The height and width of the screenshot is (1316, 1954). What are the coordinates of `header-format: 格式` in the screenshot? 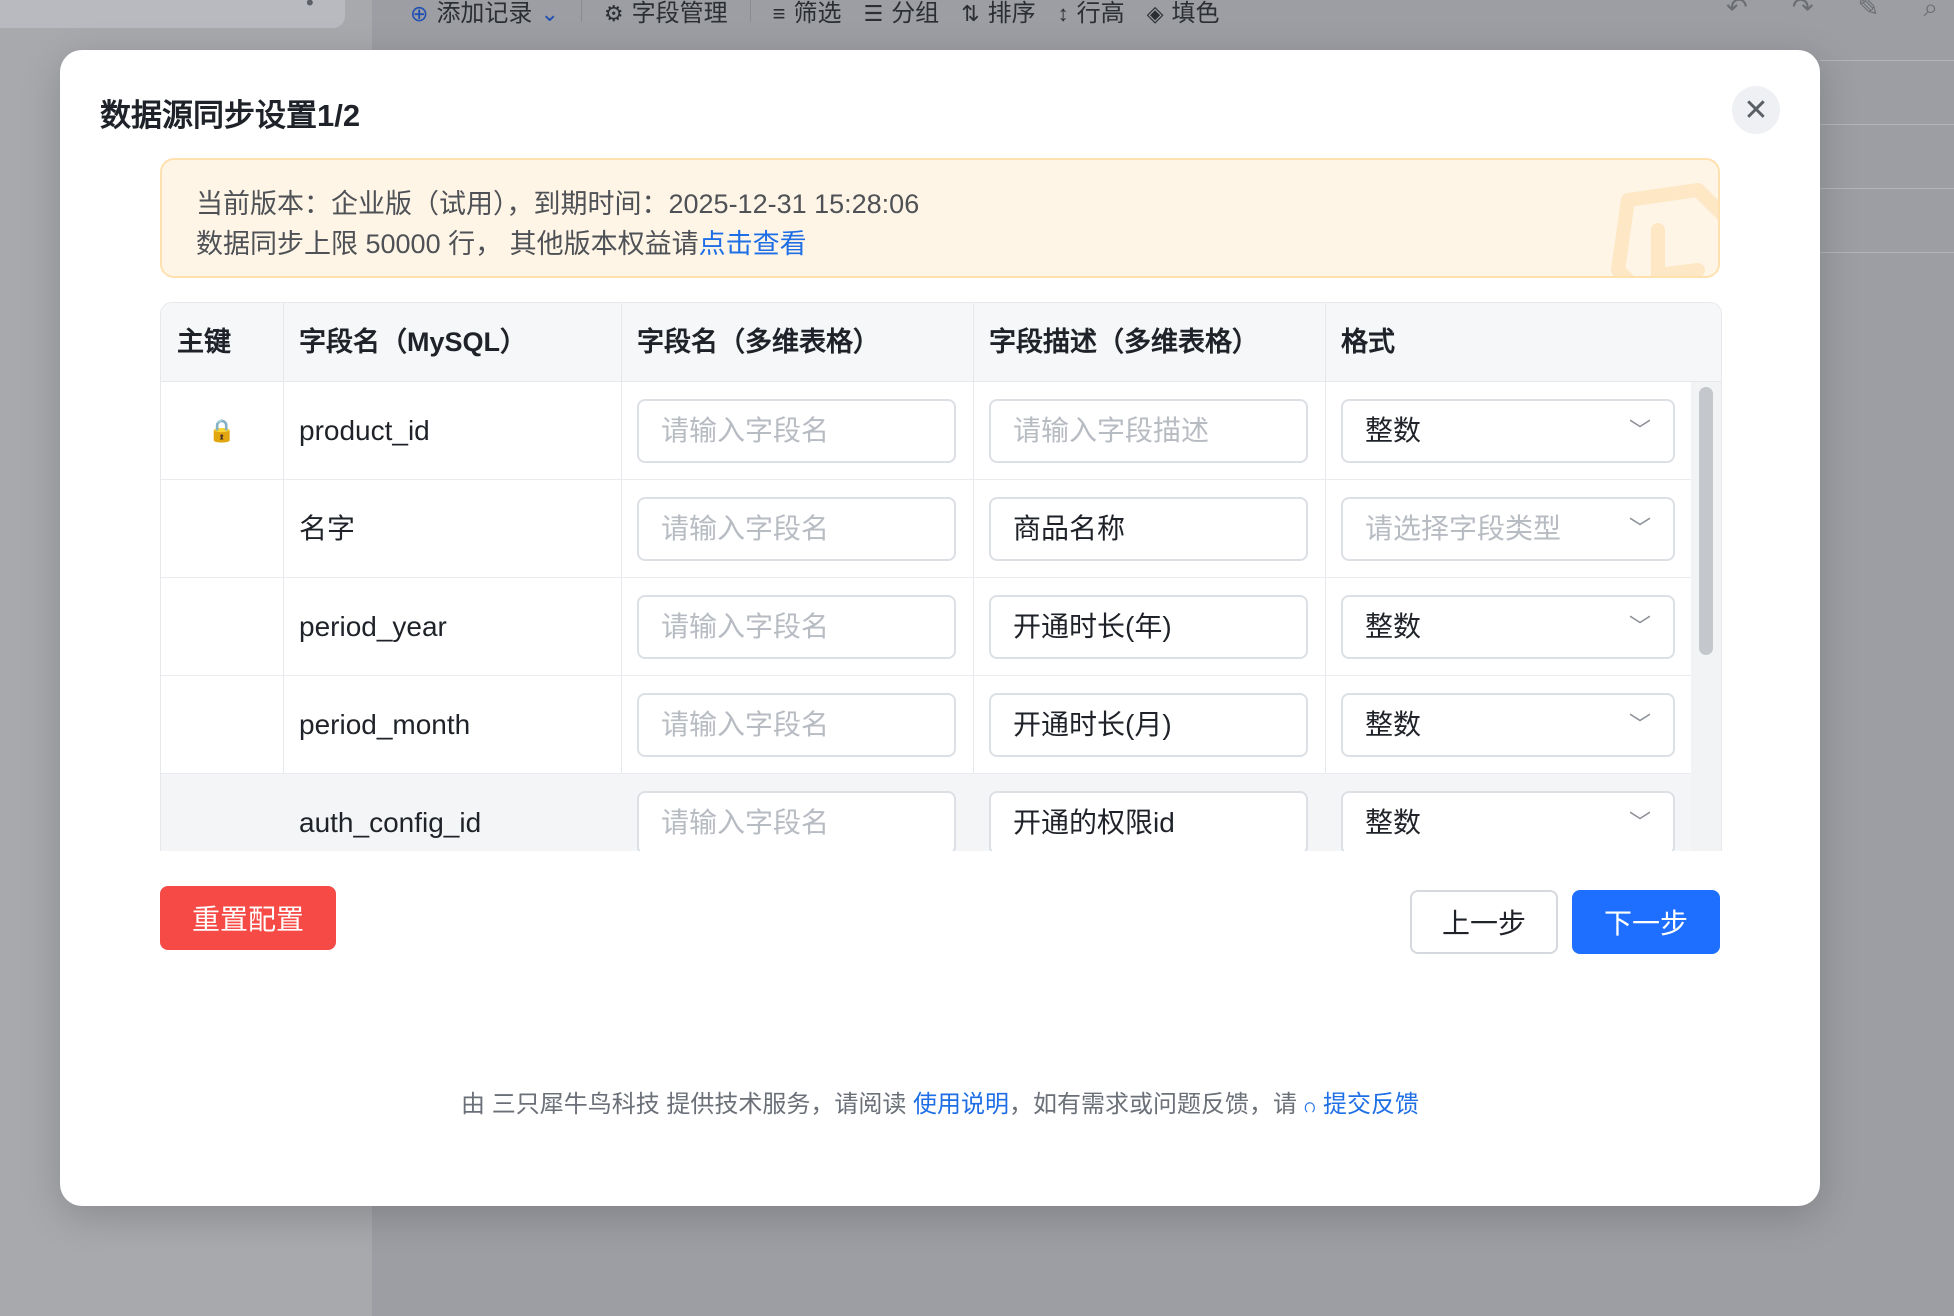 It's located at (1368, 342).